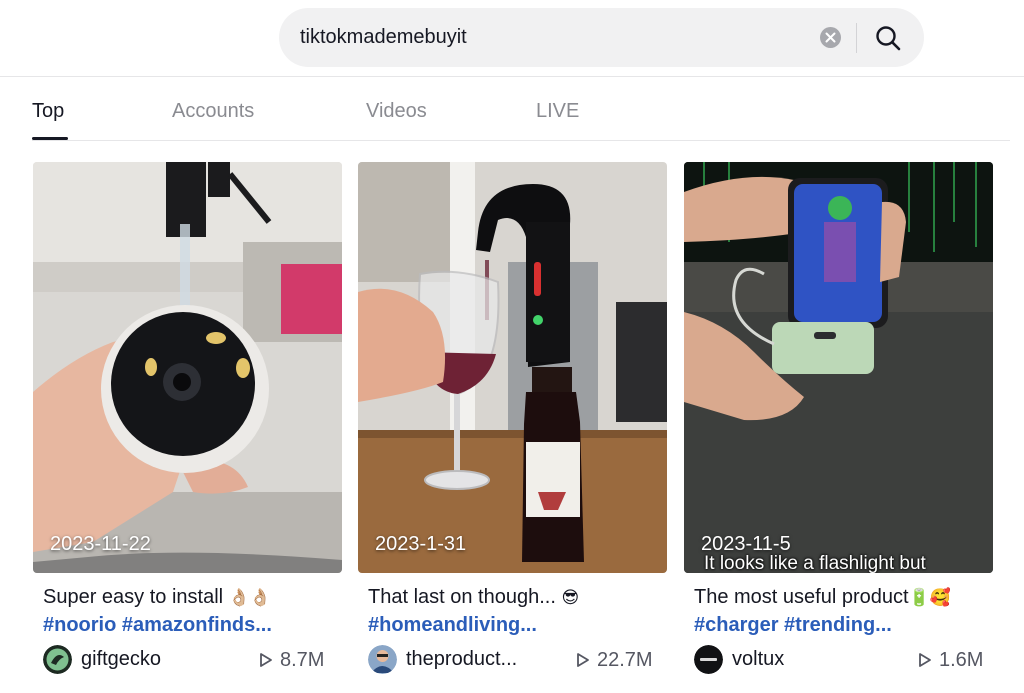 The image size is (1024, 693). What do you see at coordinates (815, 563) in the screenshot?
I see `video-overlay-caption: It looks like a flashlight but` at bounding box center [815, 563].